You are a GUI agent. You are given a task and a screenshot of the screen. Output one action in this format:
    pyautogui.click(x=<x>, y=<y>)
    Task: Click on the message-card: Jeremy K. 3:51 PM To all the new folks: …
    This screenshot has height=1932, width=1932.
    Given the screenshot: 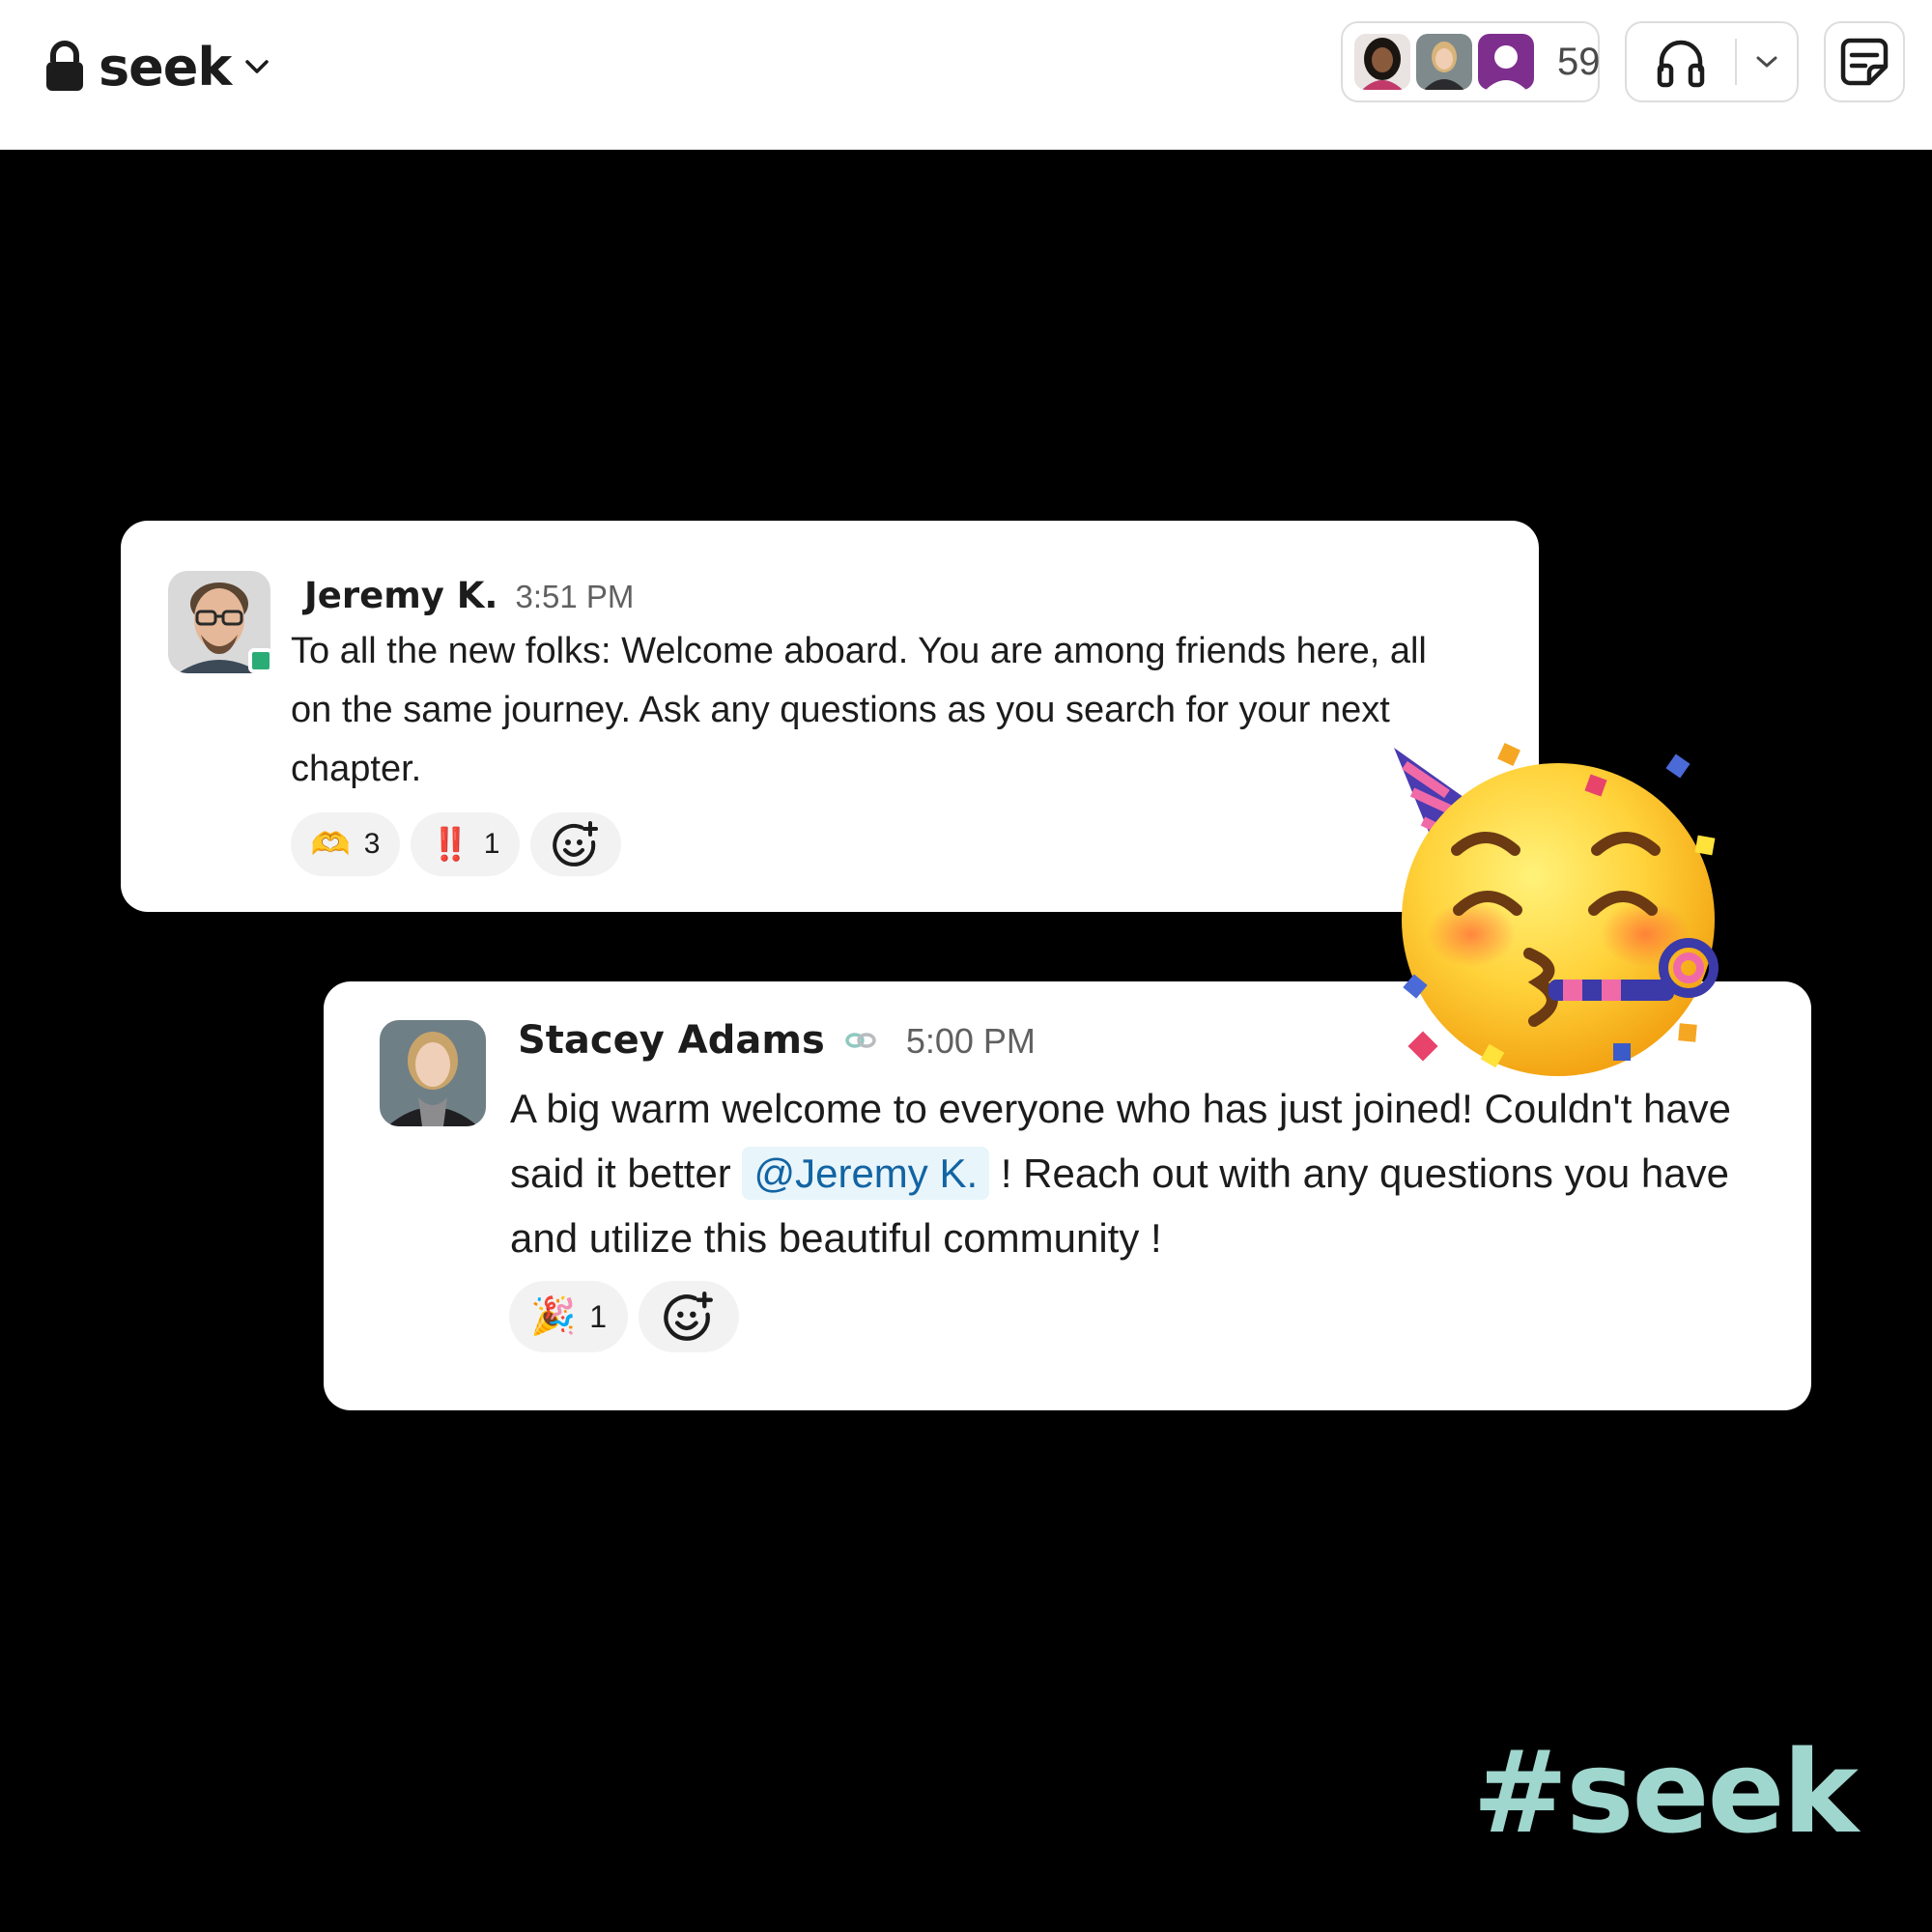 What is the action you would take?
    pyautogui.click(x=830, y=716)
    